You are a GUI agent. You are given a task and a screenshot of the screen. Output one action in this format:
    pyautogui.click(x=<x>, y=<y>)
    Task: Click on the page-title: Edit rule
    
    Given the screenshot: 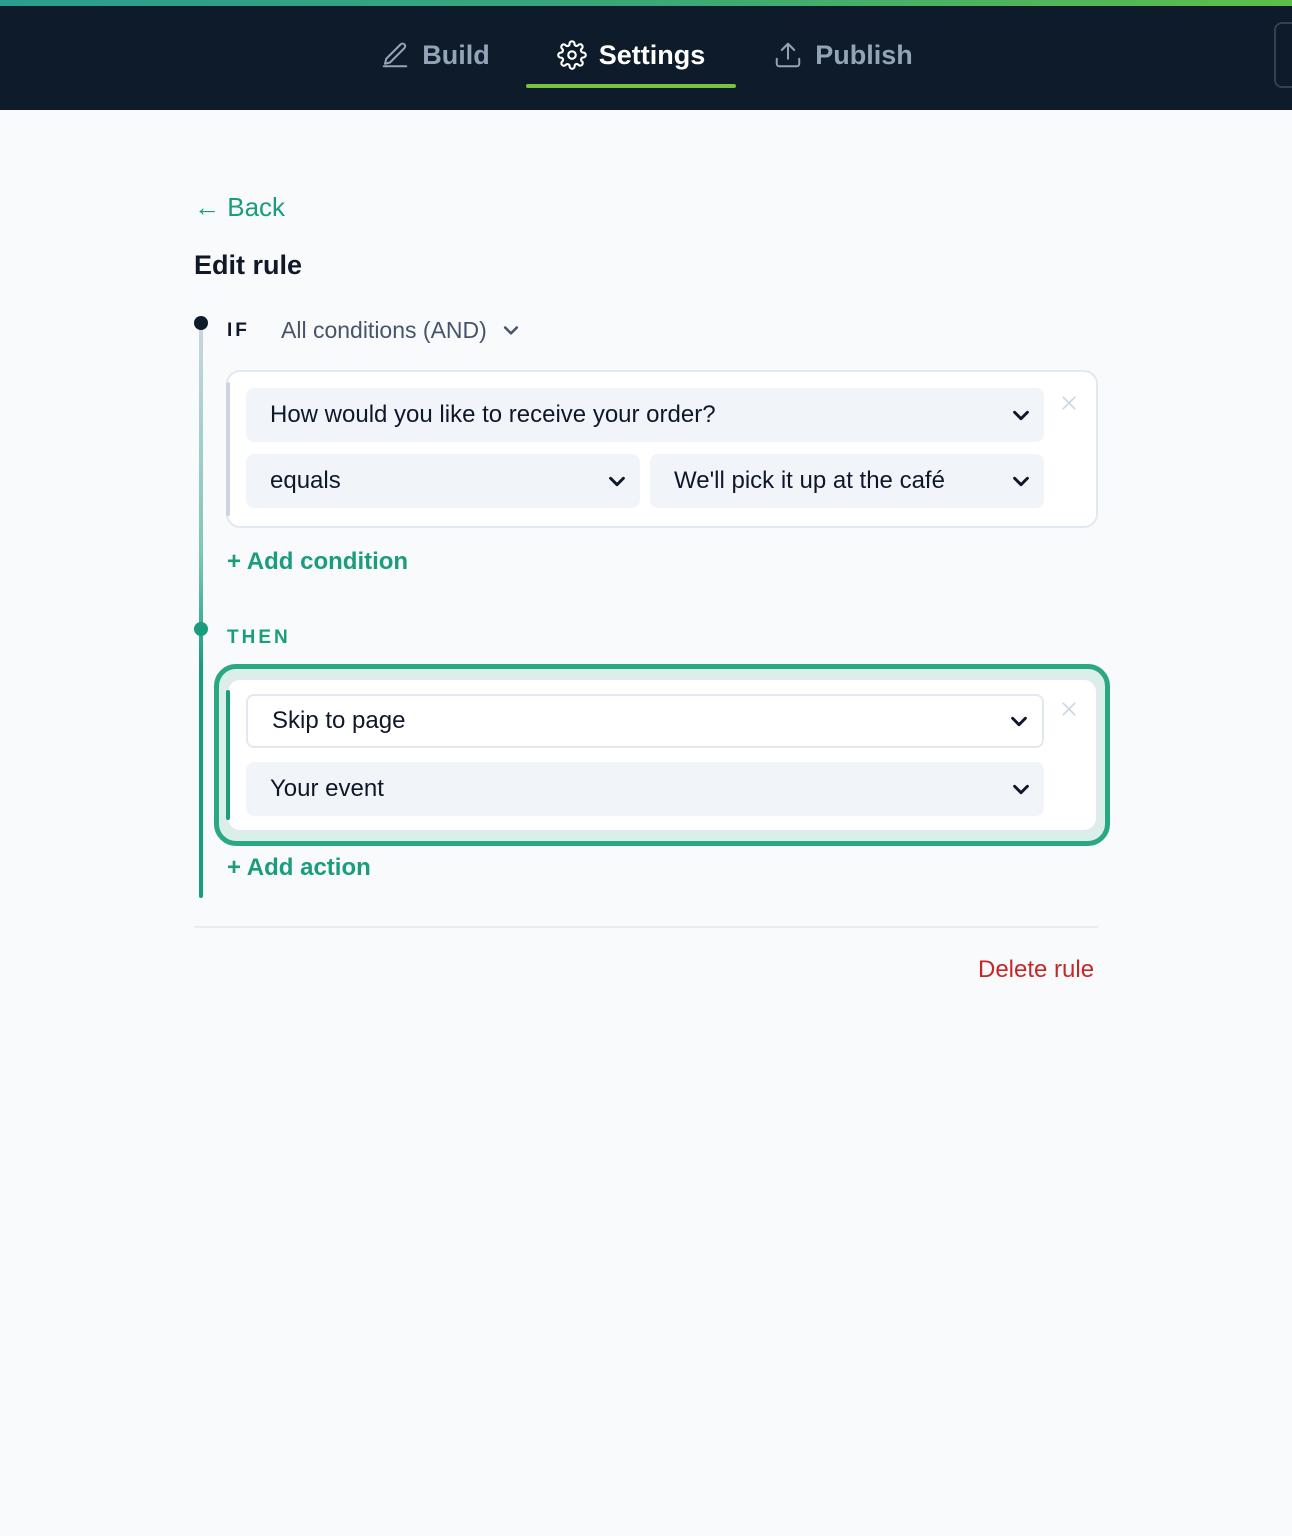 What is the action you would take?
    pyautogui.click(x=248, y=265)
    